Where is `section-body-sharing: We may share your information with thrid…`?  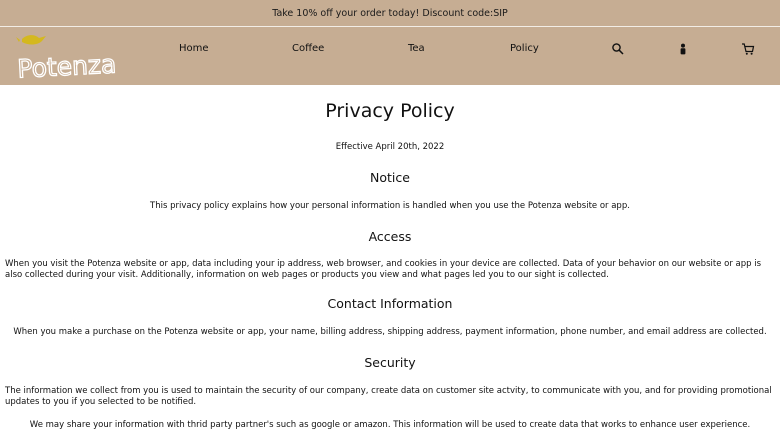 section-body-sharing: We may share your information with thrid… is located at coordinates (390, 425).